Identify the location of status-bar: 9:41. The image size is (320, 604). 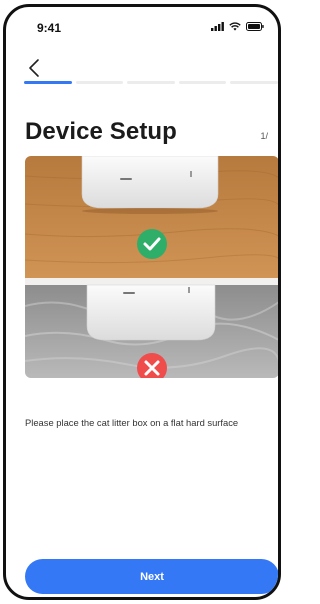
(142, 27).